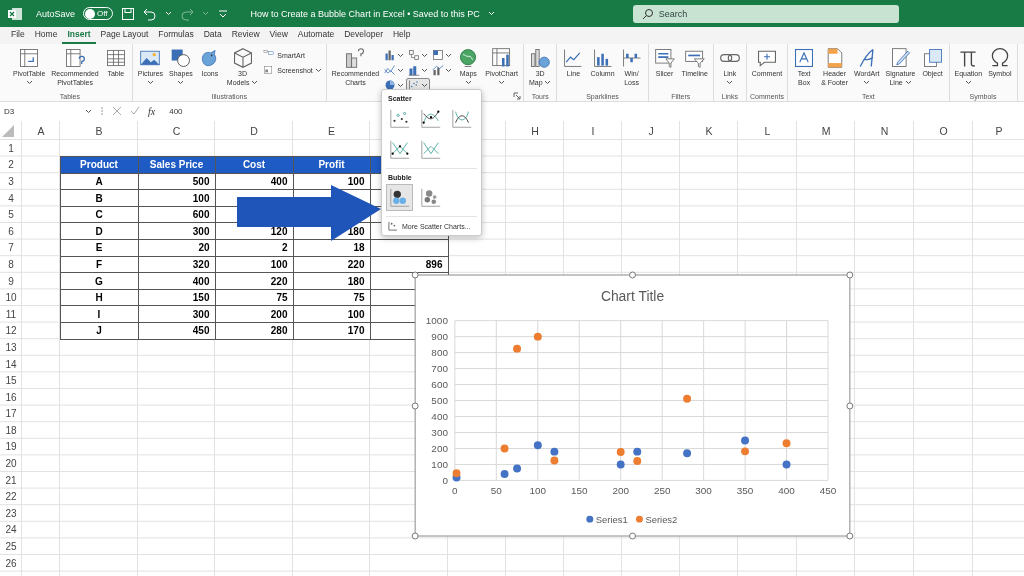 The height and width of the screenshot is (576, 1024). What do you see at coordinates (943, 130) in the screenshot?
I see `column-header: O` at bounding box center [943, 130].